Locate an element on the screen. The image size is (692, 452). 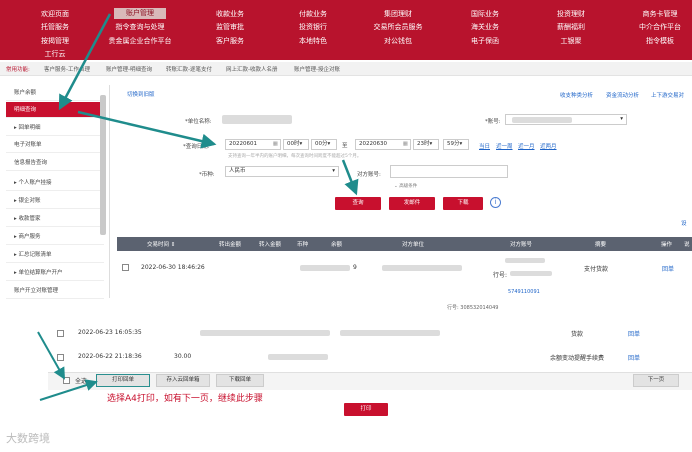
nav-intermediary: 中介合作平台 is located at coordinates (660, 27).